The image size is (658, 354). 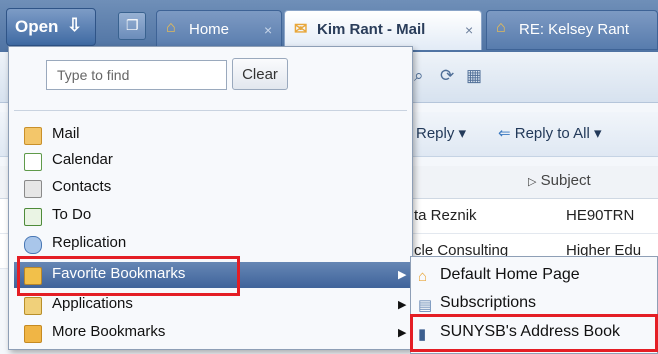 I want to click on submenu-item-label: Default Home Page, so click(x=510, y=274).